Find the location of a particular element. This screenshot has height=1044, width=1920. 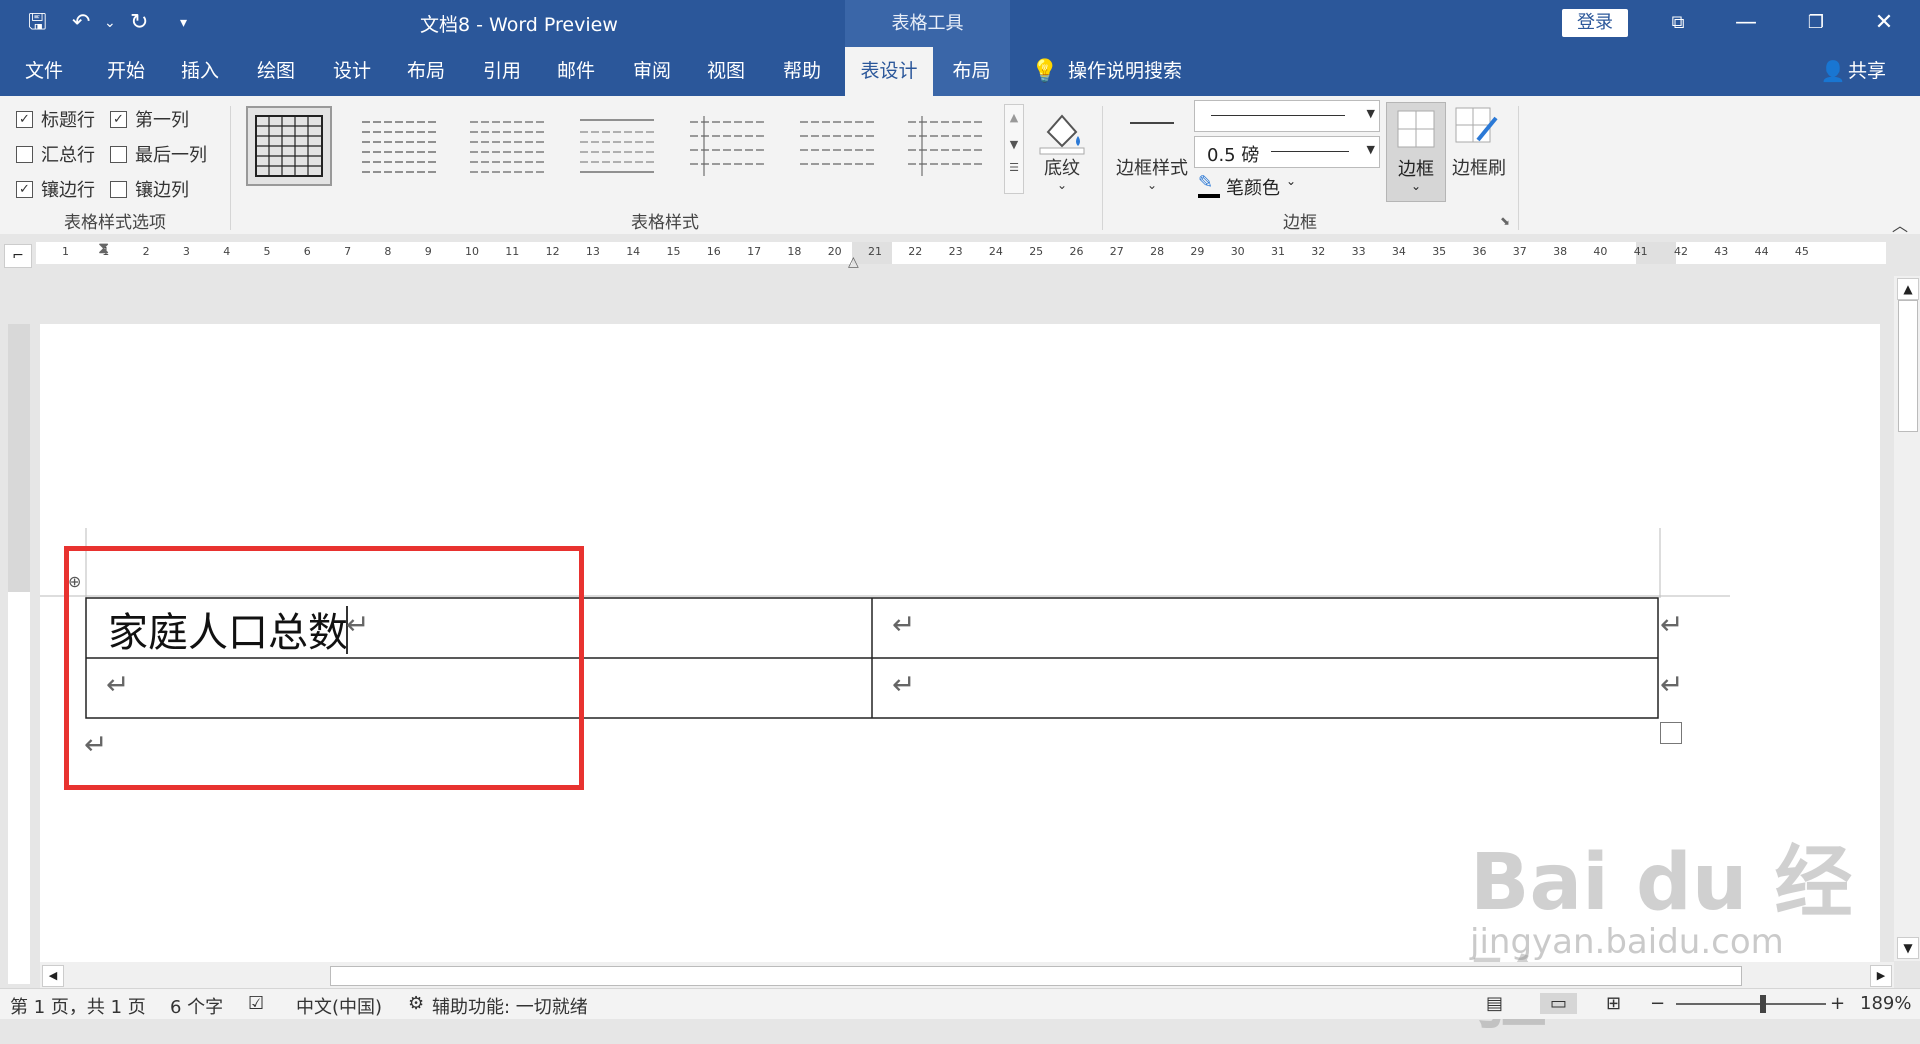

shading-icon is located at coordinates (1062, 131).